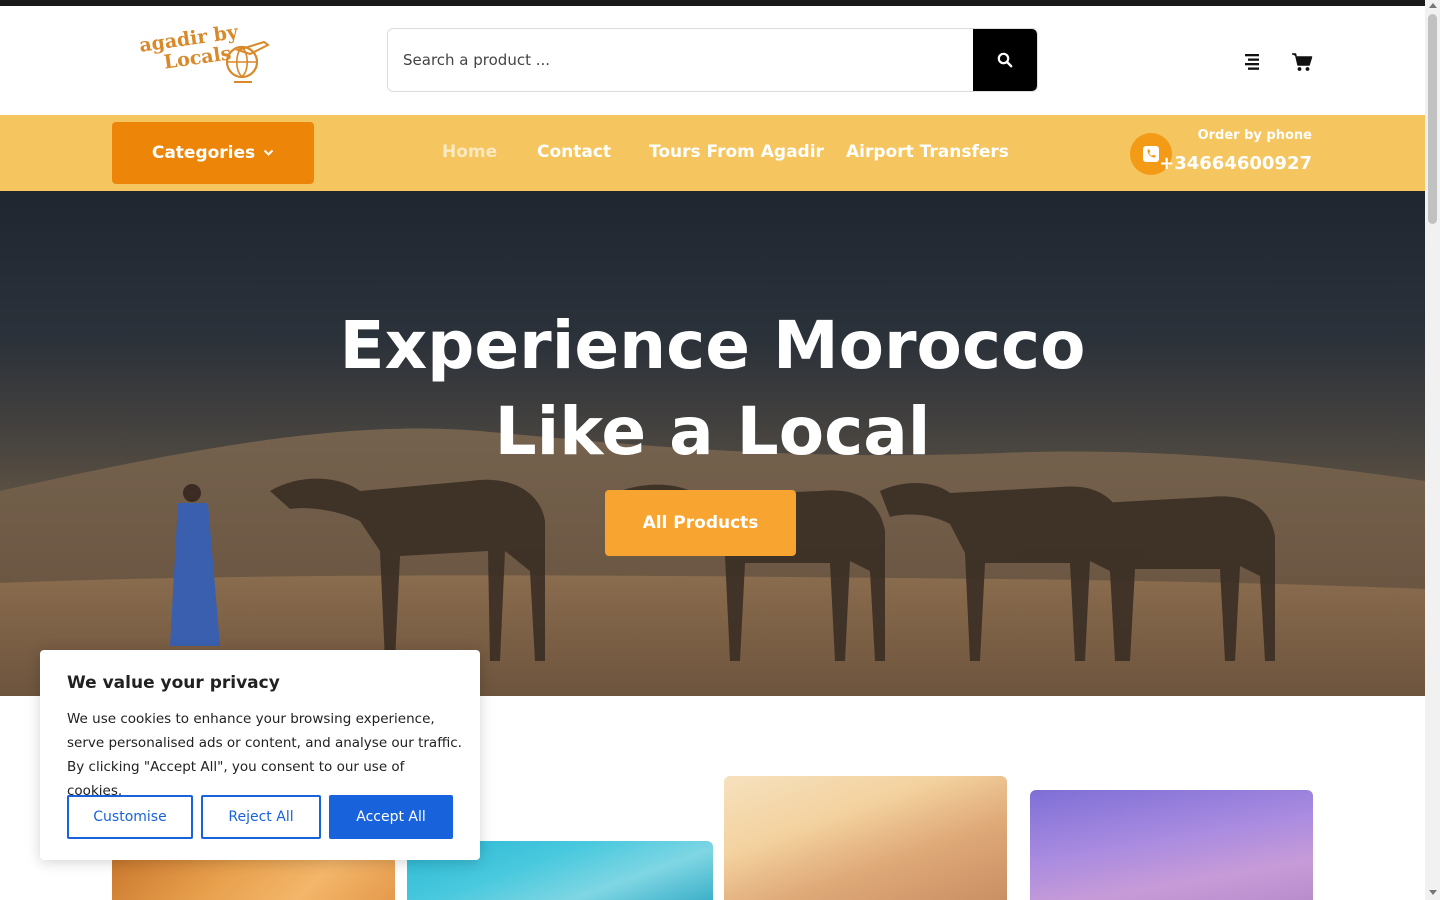 The width and height of the screenshot is (1440, 900). I want to click on categories-button: Categories, so click(213, 153).